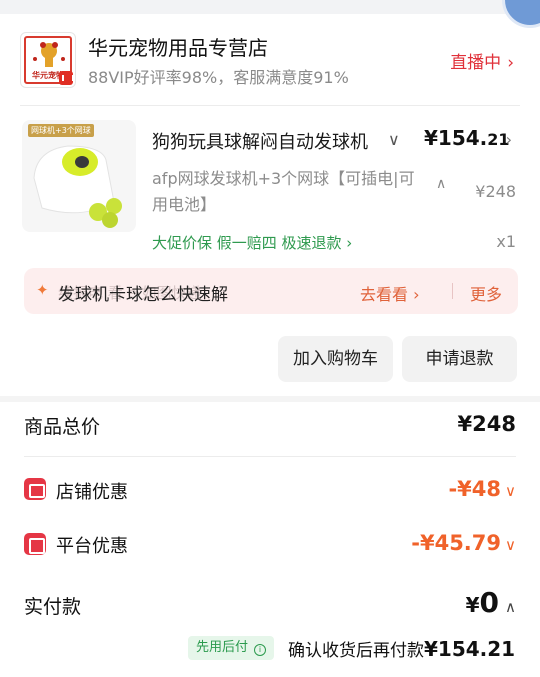 This screenshot has height=677, width=540. Describe the element at coordinates (218, 77) in the screenshot. I see `store-rating: 88VIP好评率98%，客服满意度91%` at that location.